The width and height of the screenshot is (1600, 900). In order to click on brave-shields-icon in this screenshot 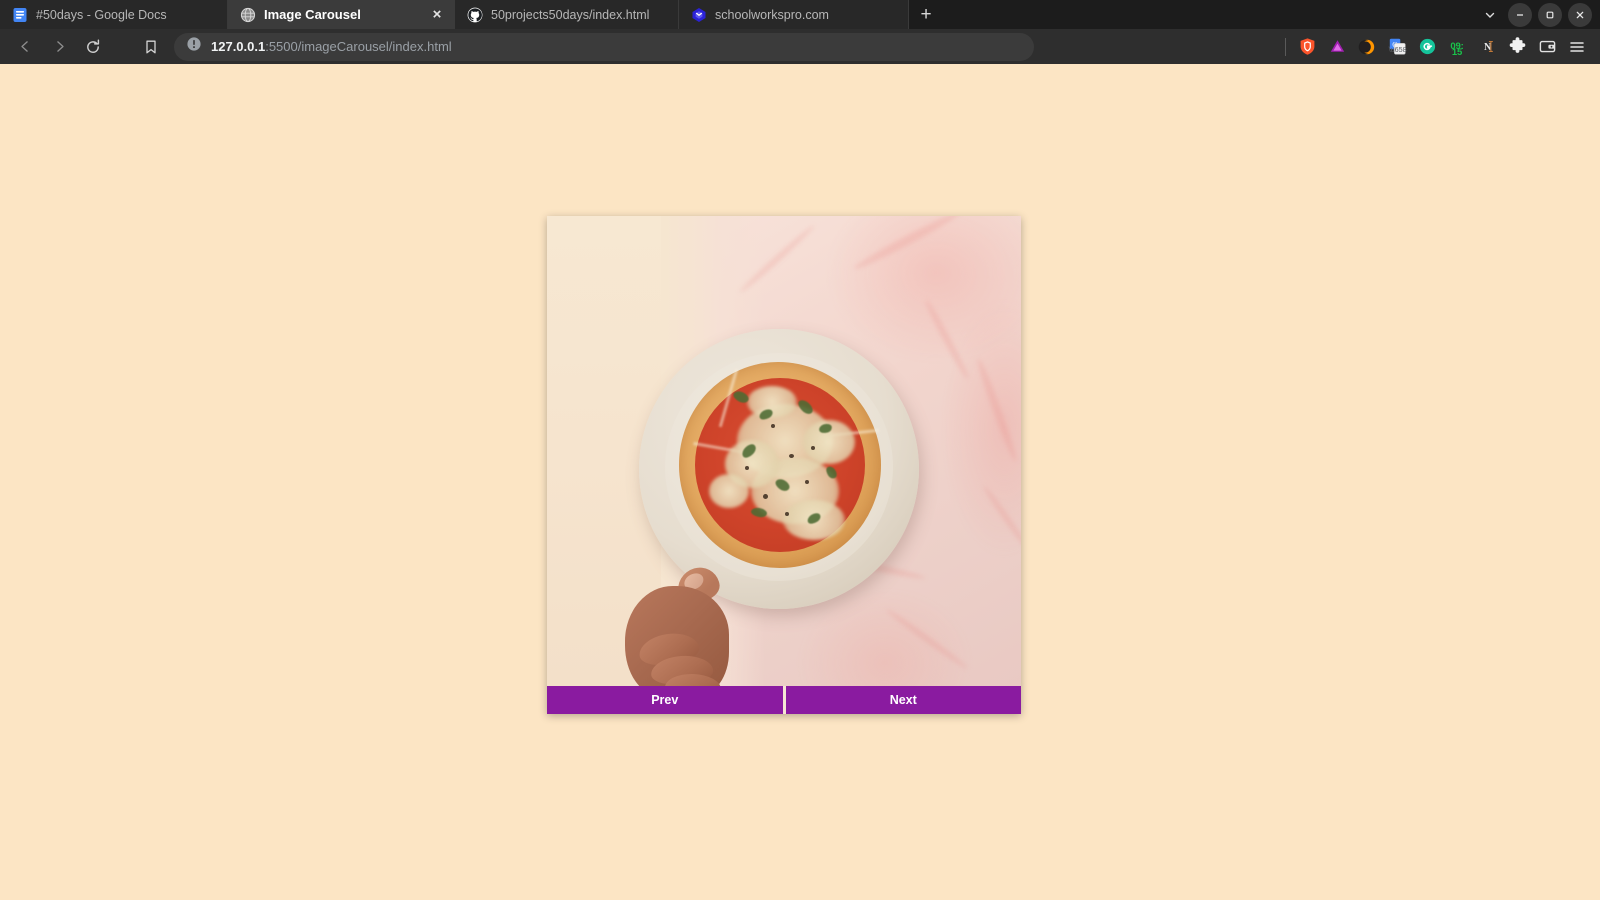, I will do `click(1307, 47)`.